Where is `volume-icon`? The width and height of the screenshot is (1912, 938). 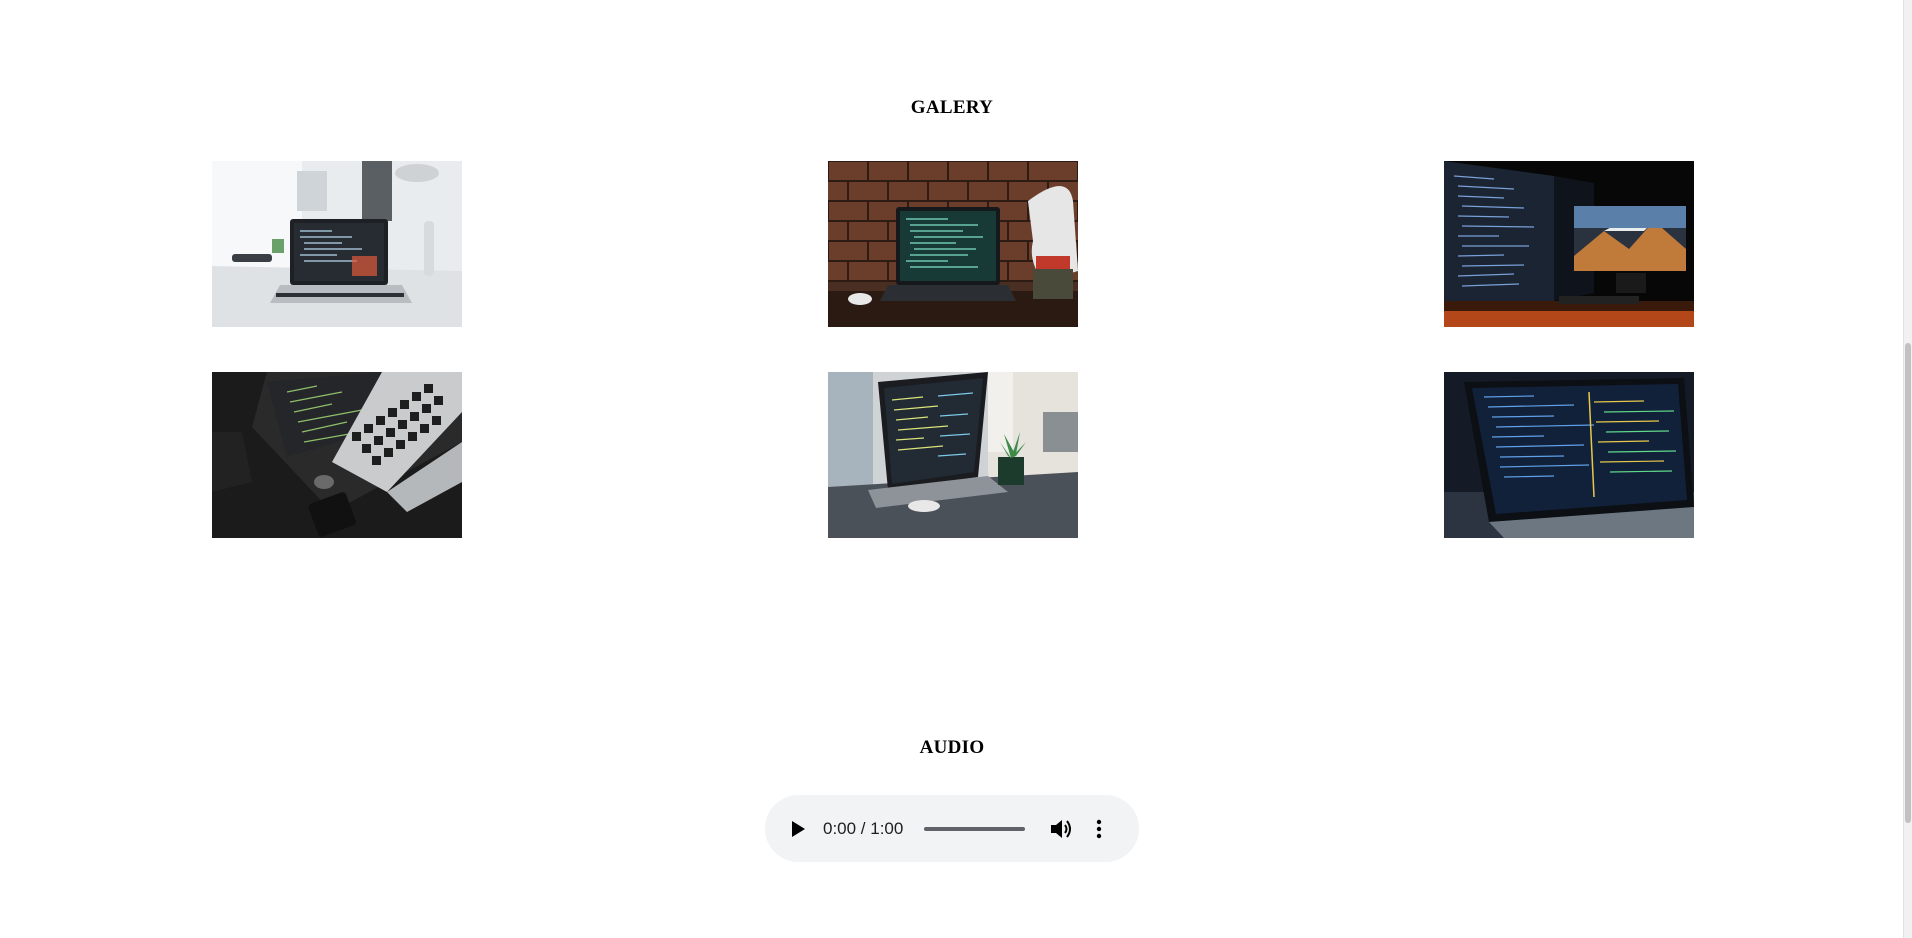
volume-icon is located at coordinates (1061, 828).